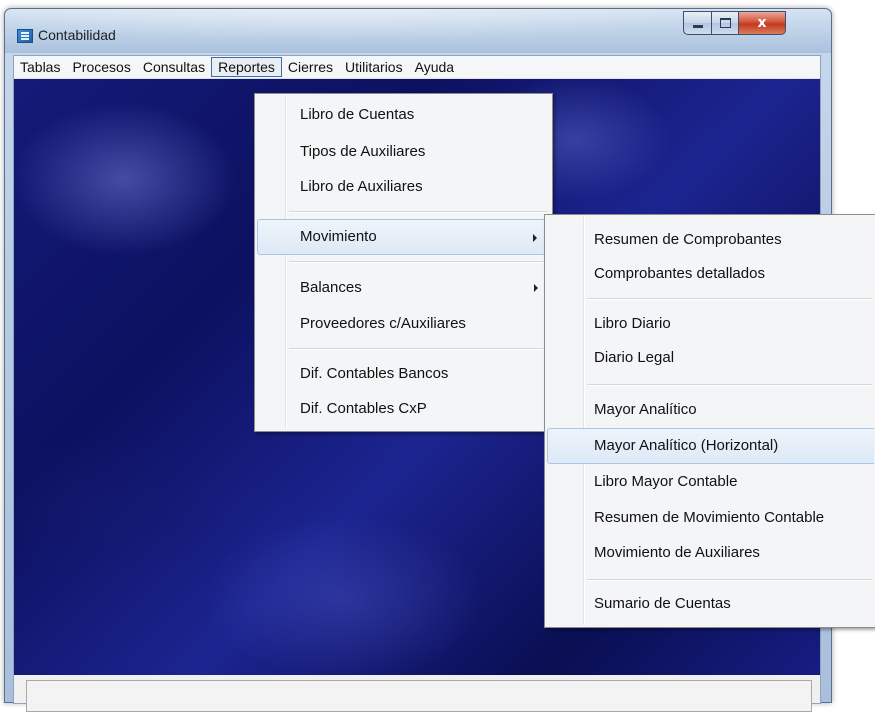  I want to click on menu-cierres: Cierres, so click(310, 67).